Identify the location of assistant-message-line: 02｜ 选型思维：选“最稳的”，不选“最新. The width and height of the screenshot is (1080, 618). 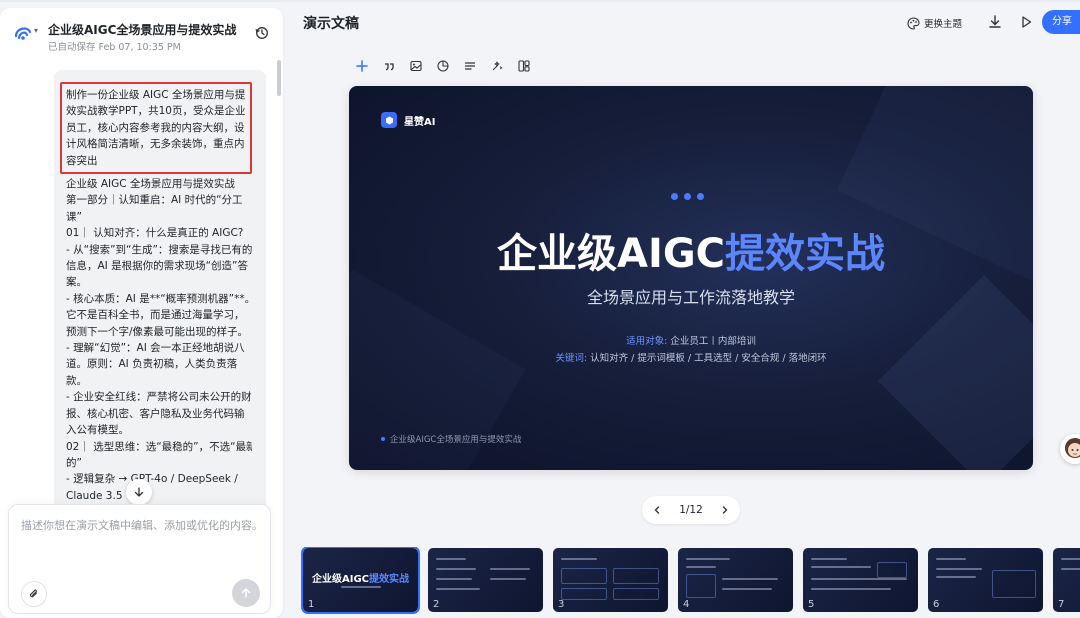
(159, 446).